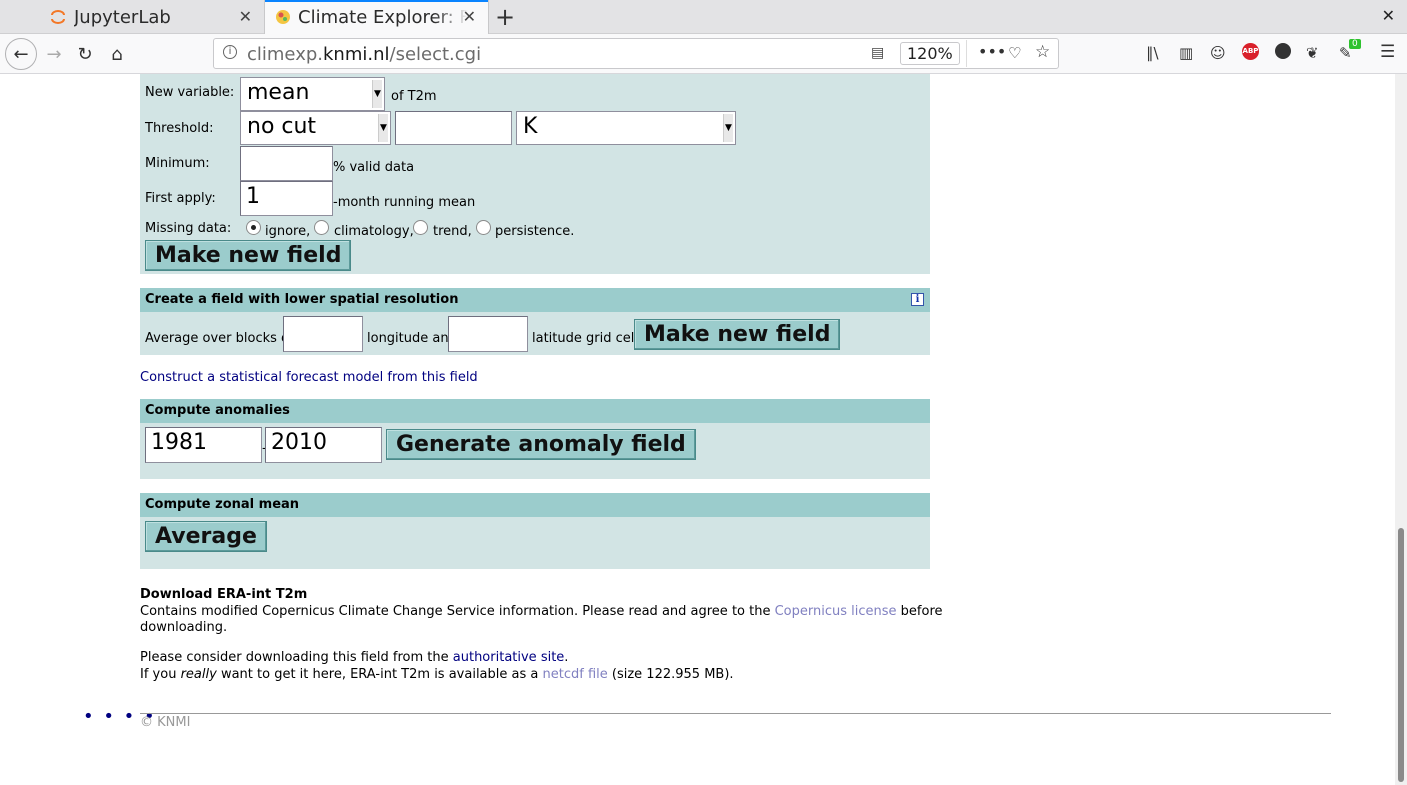 The height and width of the screenshot is (785, 1407). I want to click on minimum-label: Minimum:, so click(177, 163).